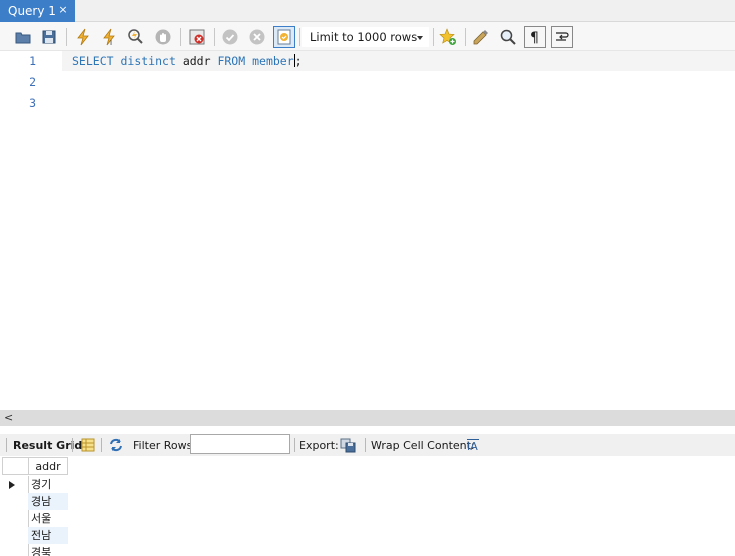 The width and height of the screenshot is (735, 556). Describe the element at coordinates (230, 37) in the screenshot. I see `commit-icon` at that location.